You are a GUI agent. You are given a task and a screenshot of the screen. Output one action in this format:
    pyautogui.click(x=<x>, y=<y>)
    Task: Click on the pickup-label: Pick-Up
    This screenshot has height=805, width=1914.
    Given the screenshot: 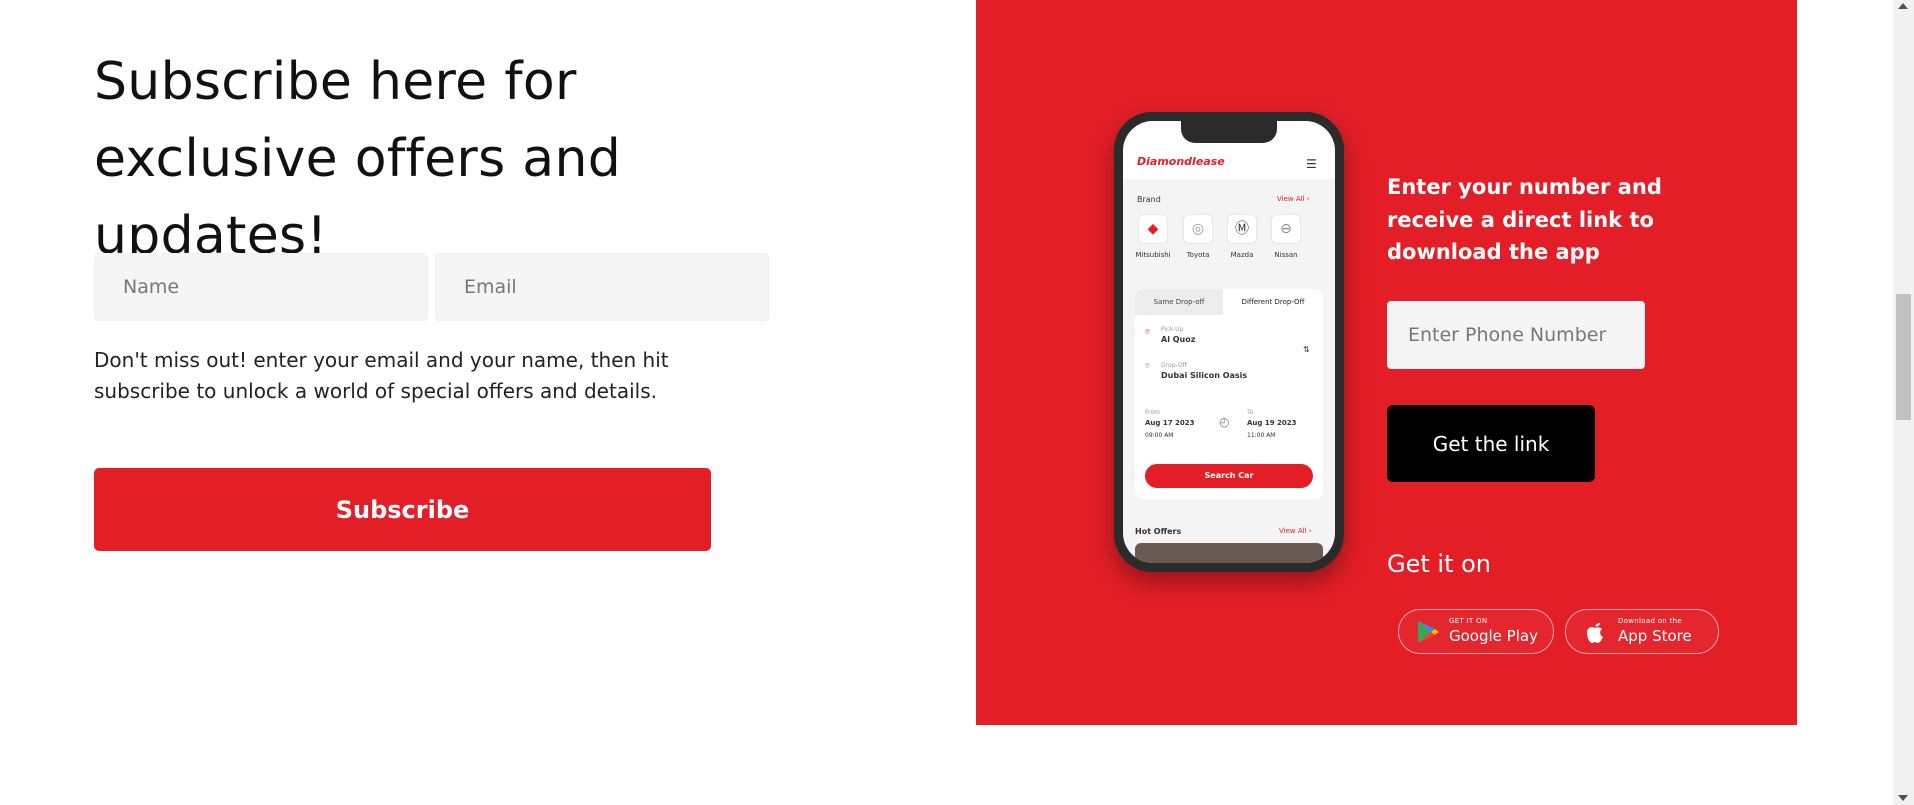 What is the action you would take?
    pyautogui.click(x=1172, y=329)
    